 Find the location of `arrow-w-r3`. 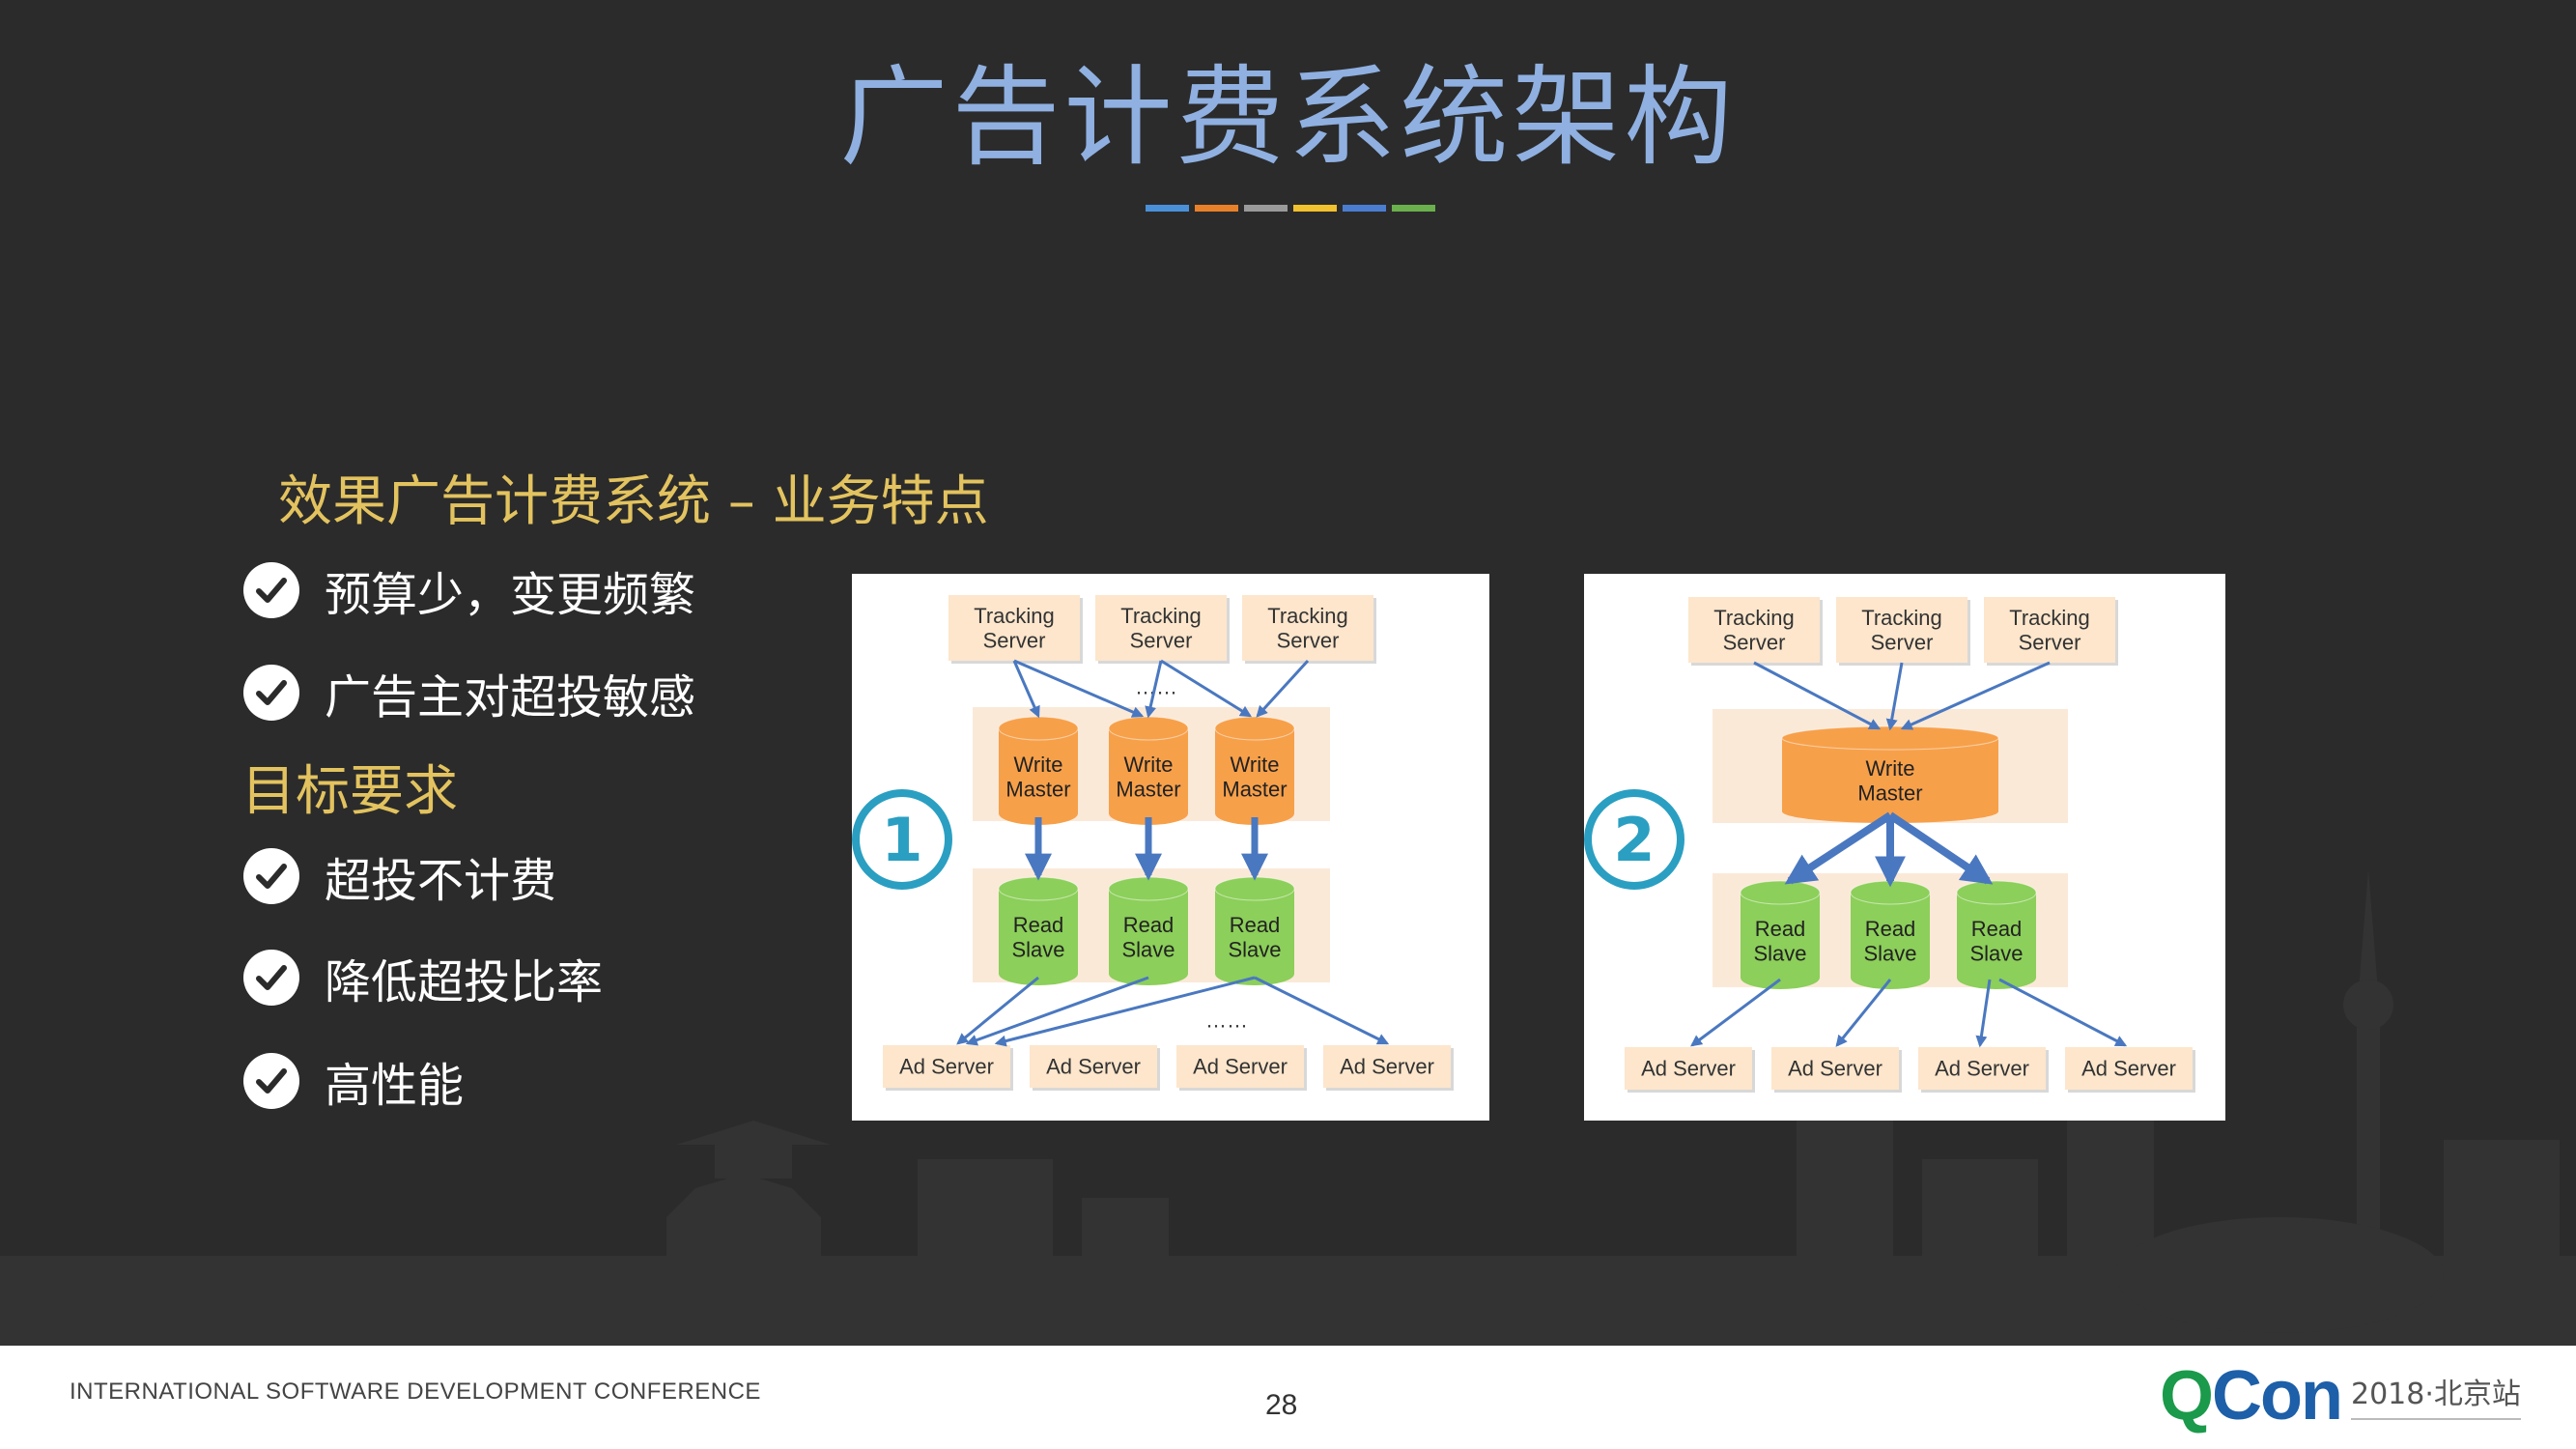

arrow-w-r3 is located at coordinates (1940, 848).